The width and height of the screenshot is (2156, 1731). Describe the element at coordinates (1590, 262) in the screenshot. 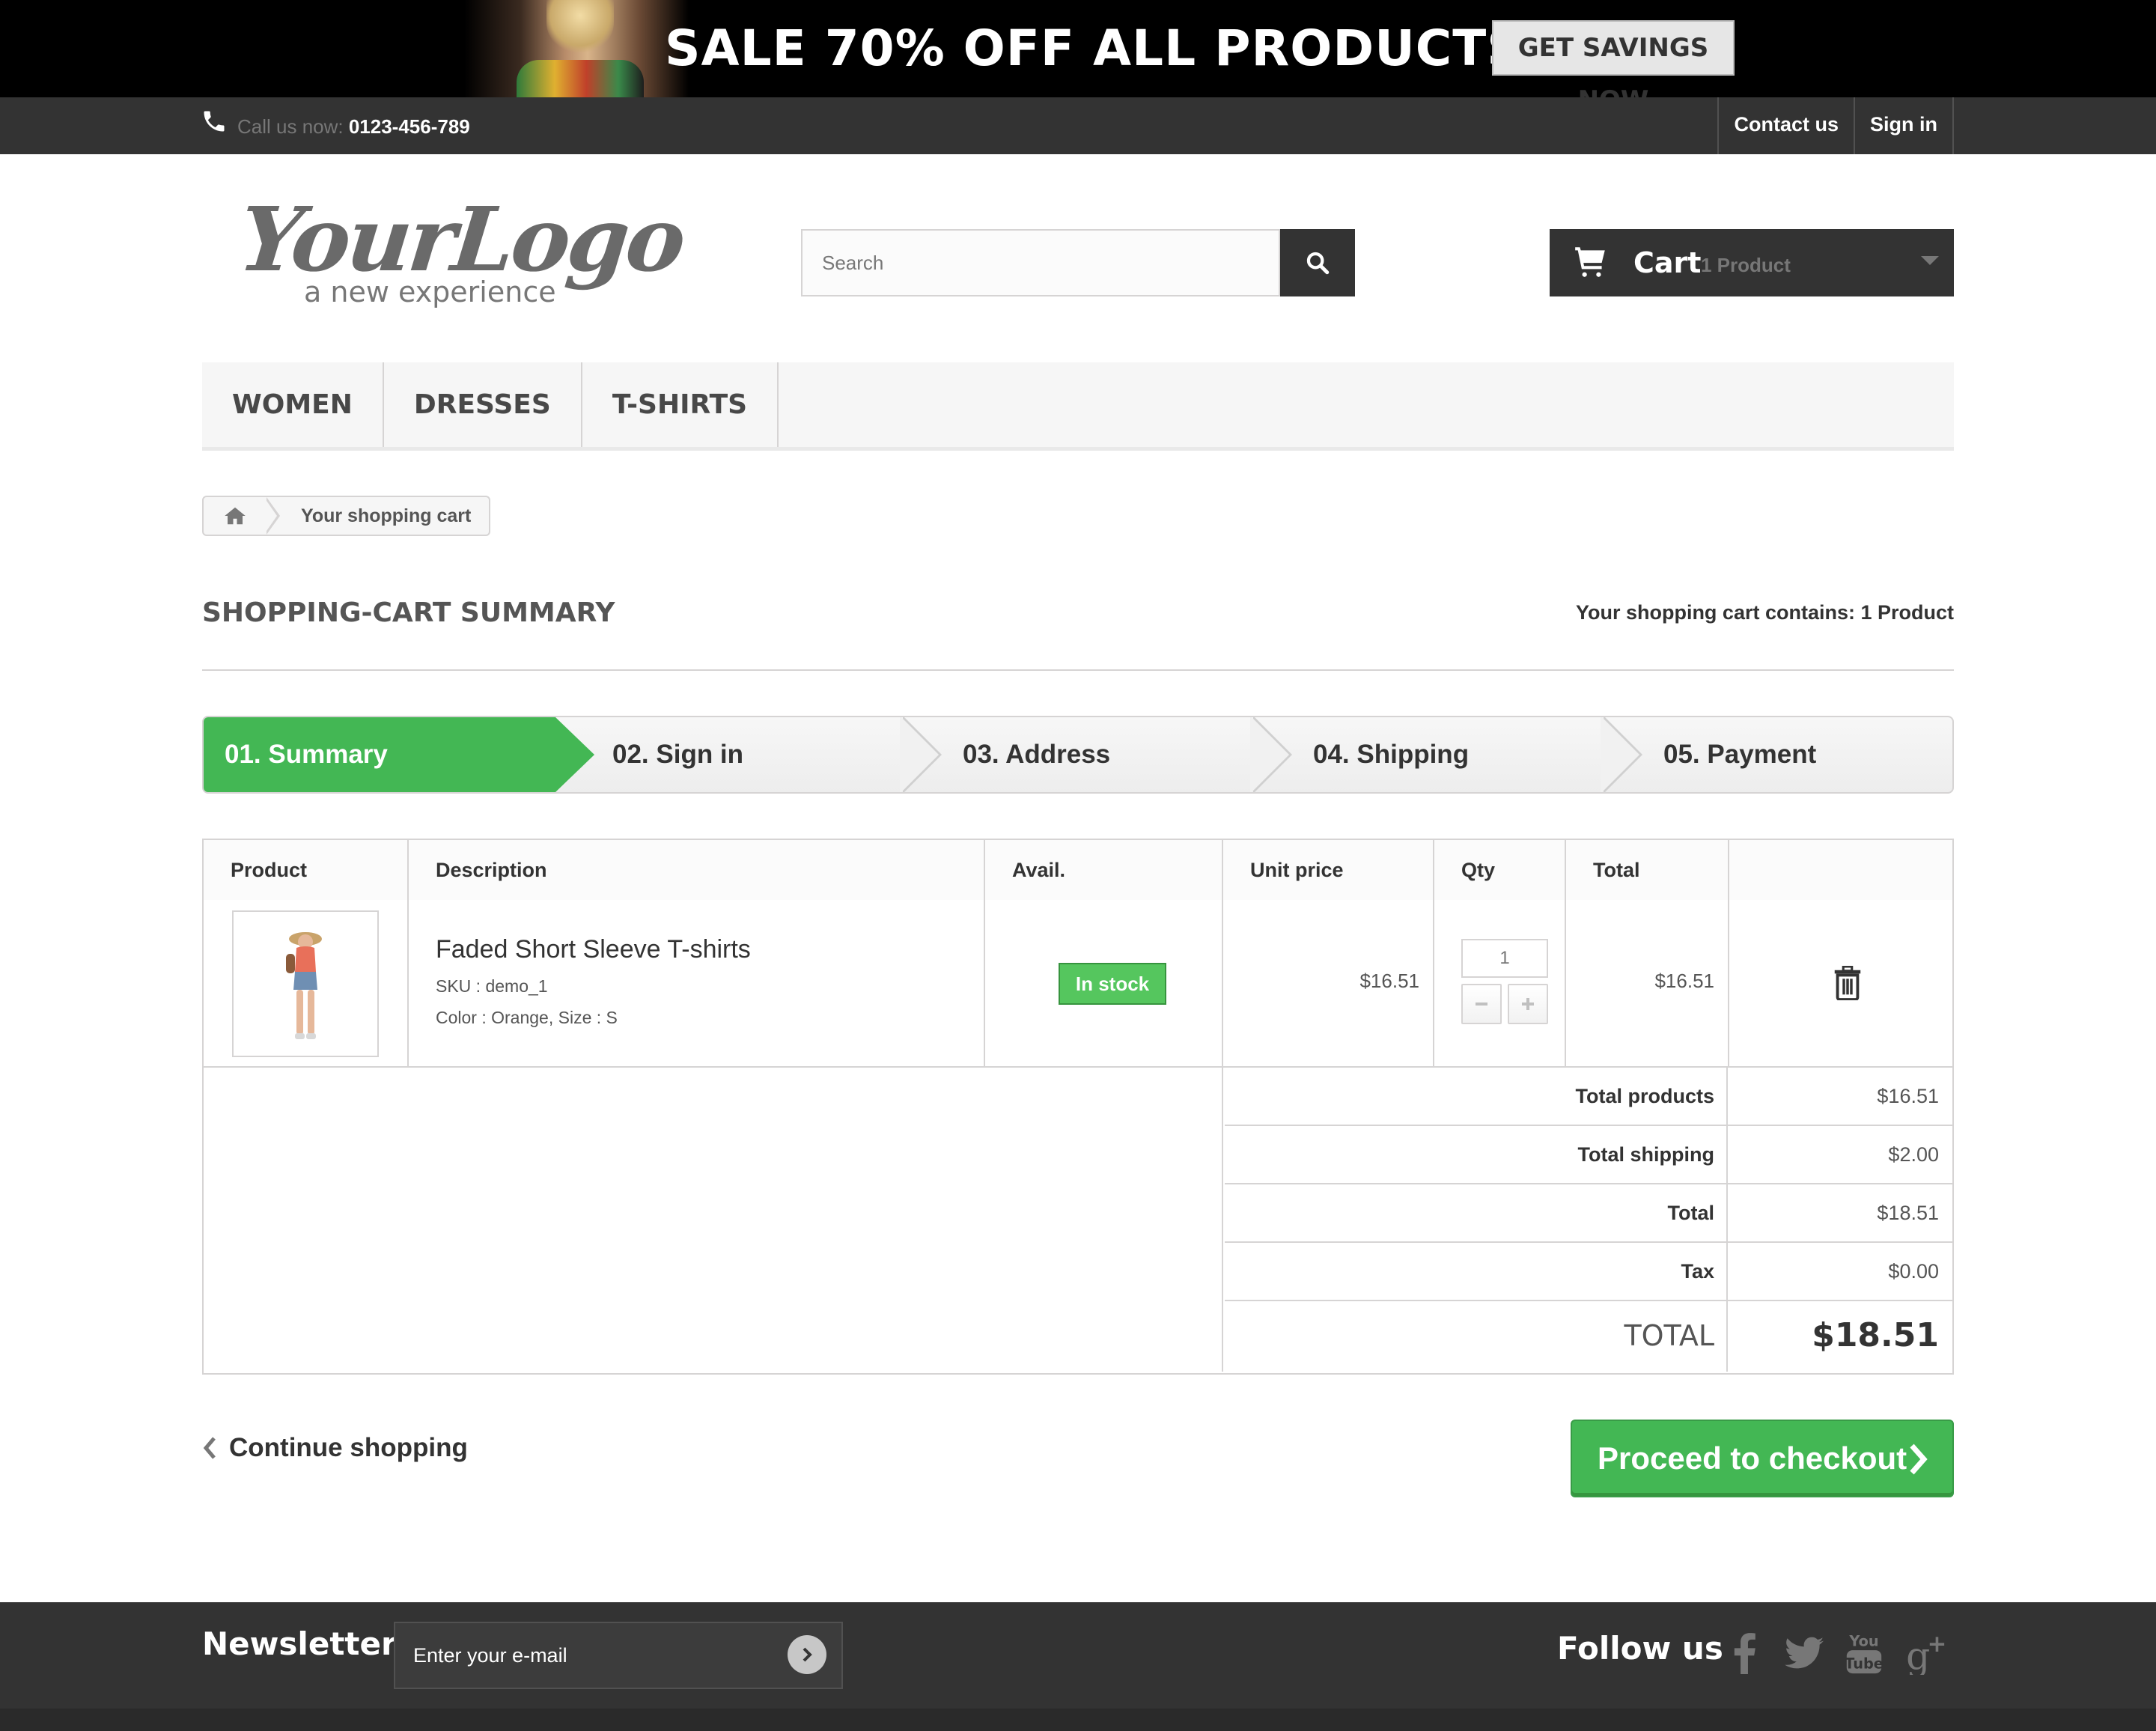

I see `cart-icon` at that location.